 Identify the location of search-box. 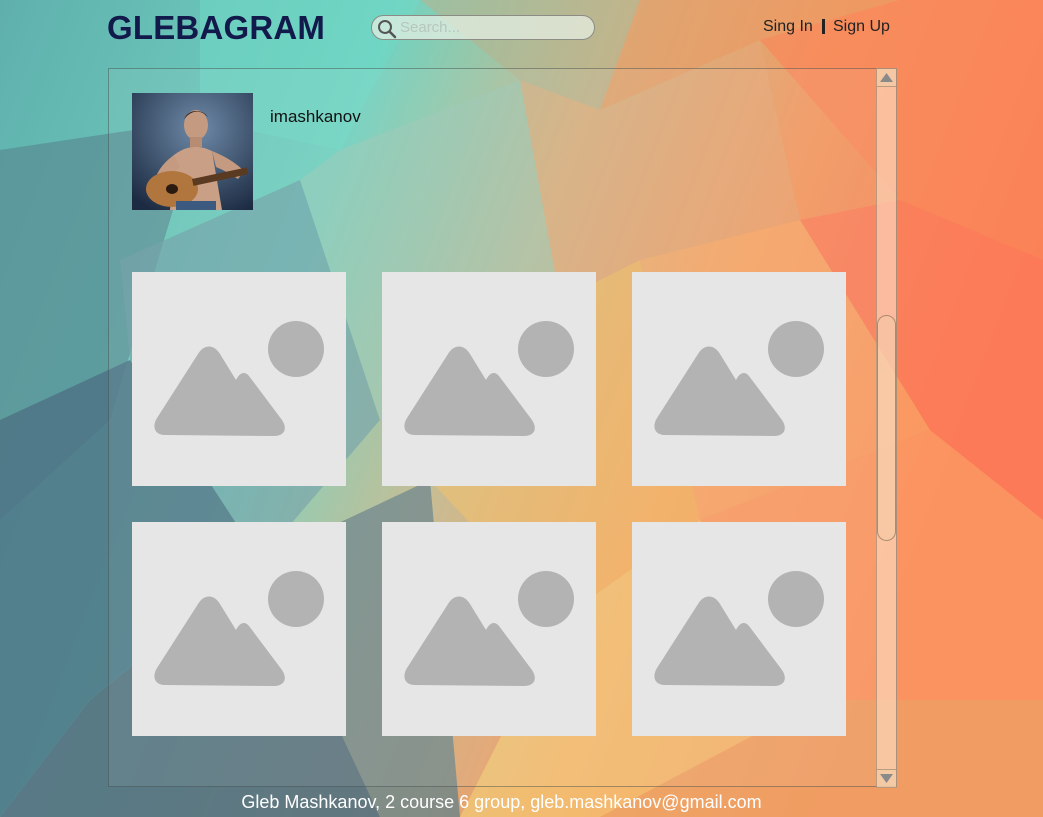
(483, 27).